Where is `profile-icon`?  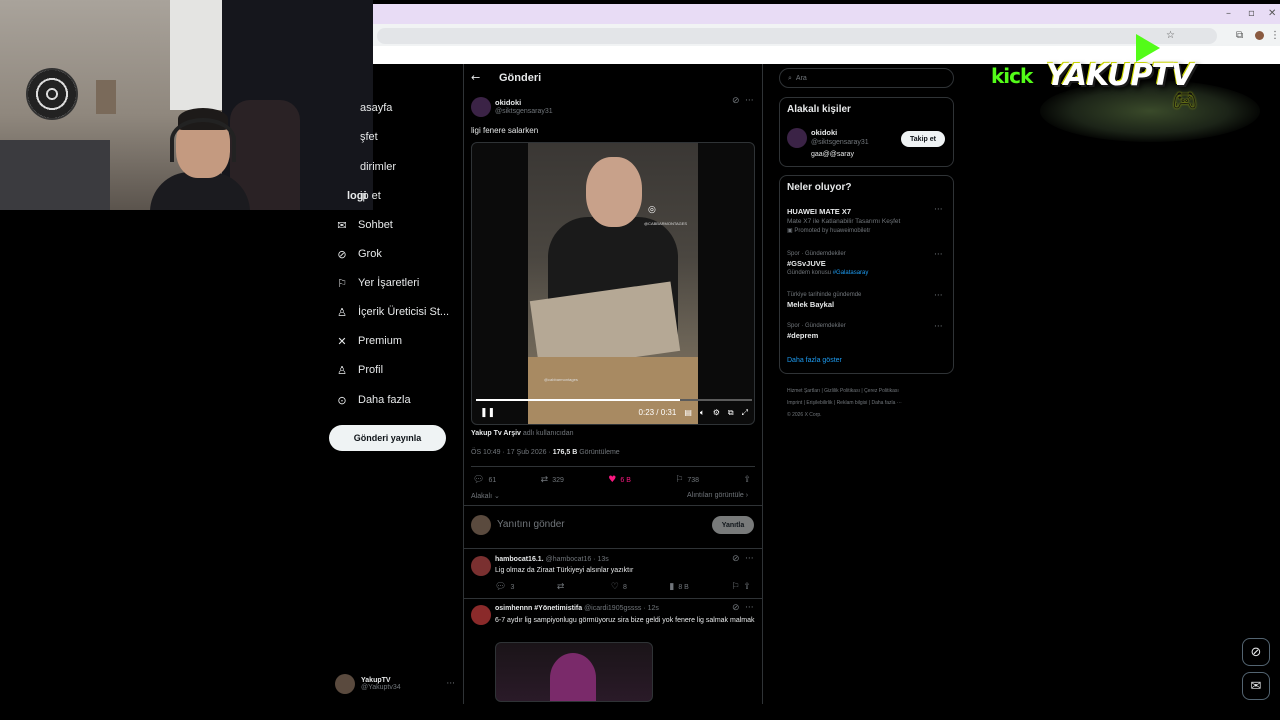 profile-icon is located at coordinates (1259, 35).